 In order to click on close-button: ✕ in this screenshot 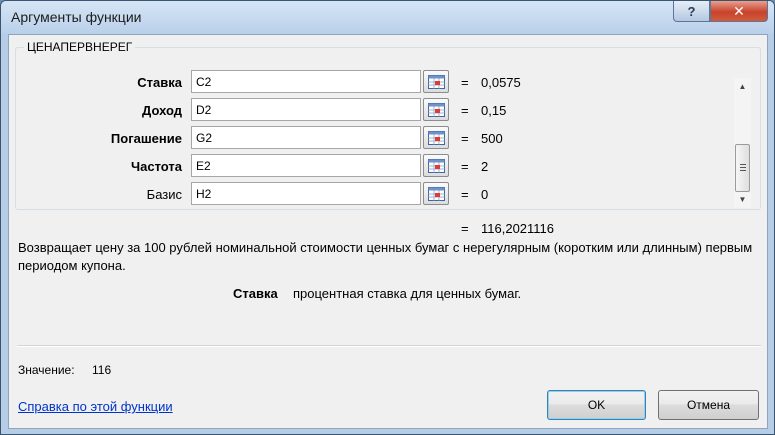, I will do `click(739, 11)`.